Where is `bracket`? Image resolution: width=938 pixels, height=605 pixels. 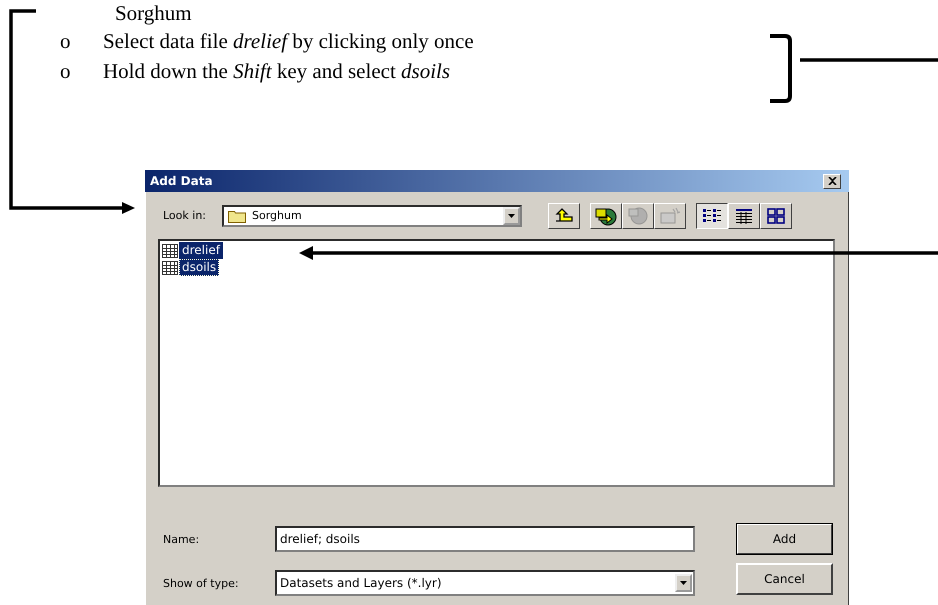 bracket is located at coordinates (781, 68).